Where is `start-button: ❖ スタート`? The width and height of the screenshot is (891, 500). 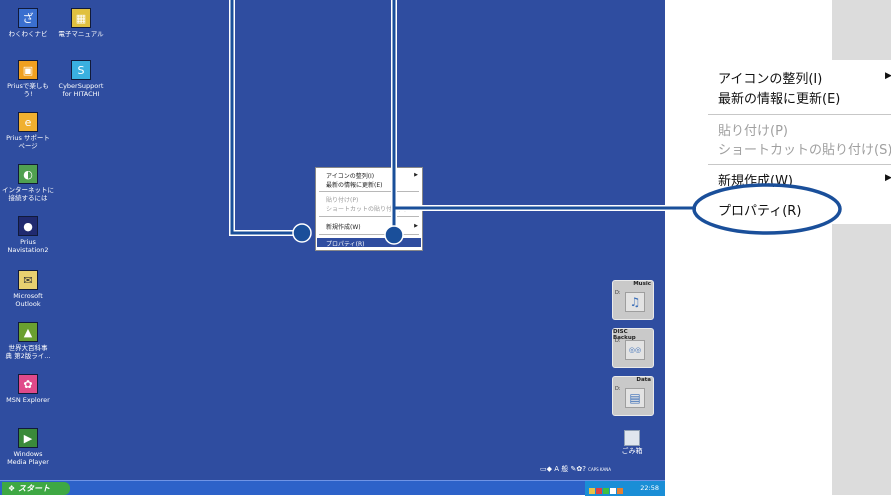 start-button: ❖ スタート is located at coordinates (36, 488).